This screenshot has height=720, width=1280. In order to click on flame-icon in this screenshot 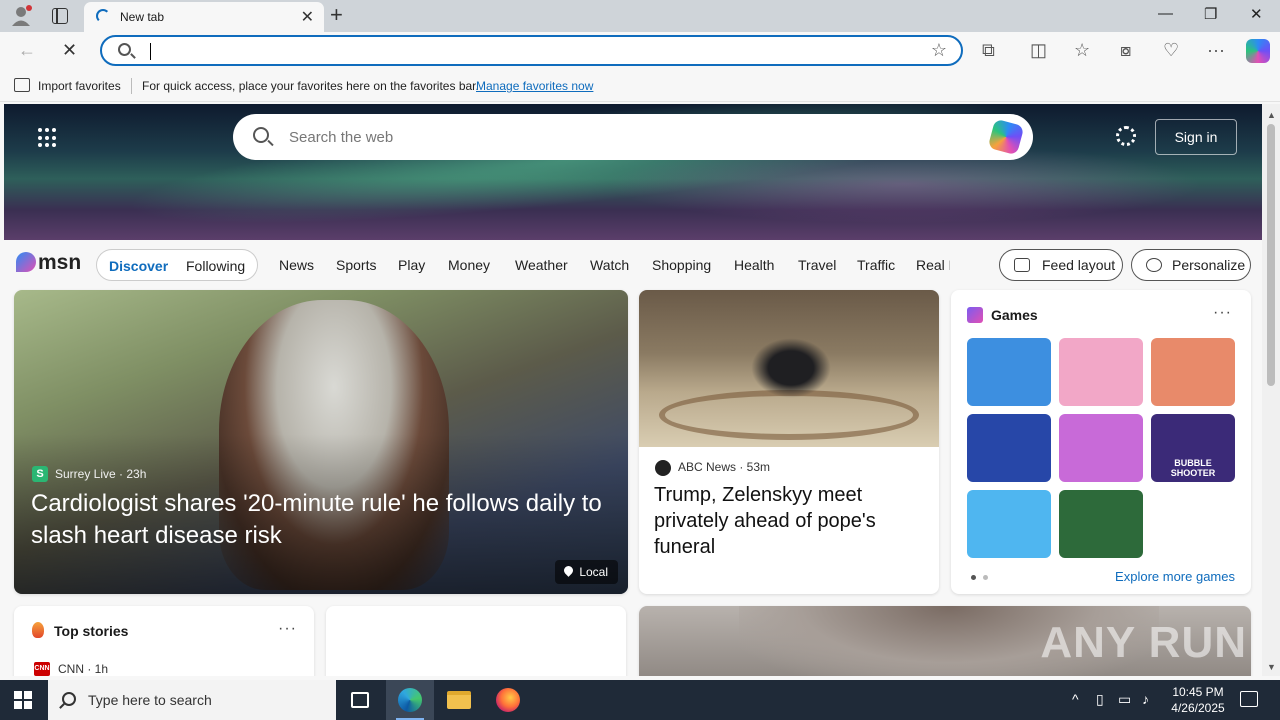, I will do `click(38, 630)`.